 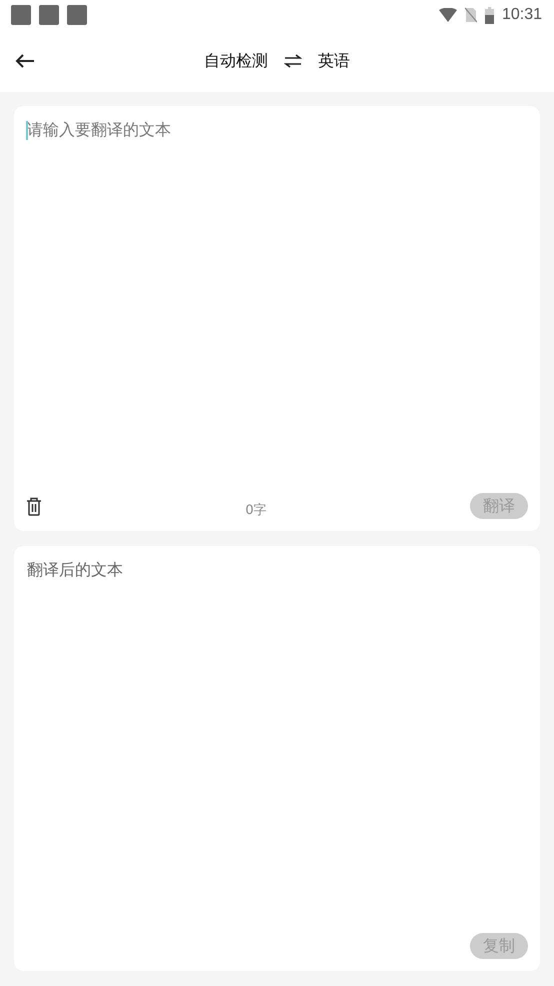 What do you see at coordinates (236, 61) in the screenshot?
I see `source-language: 自动检测` at bounding box center [236, 61].